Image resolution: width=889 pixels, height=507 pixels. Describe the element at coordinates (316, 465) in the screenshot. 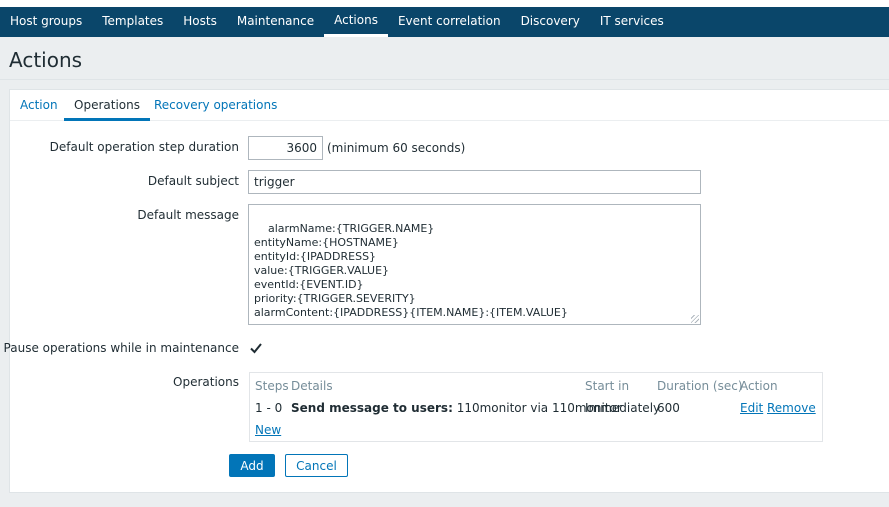

I see `cancel-button: Cancel` at that location.